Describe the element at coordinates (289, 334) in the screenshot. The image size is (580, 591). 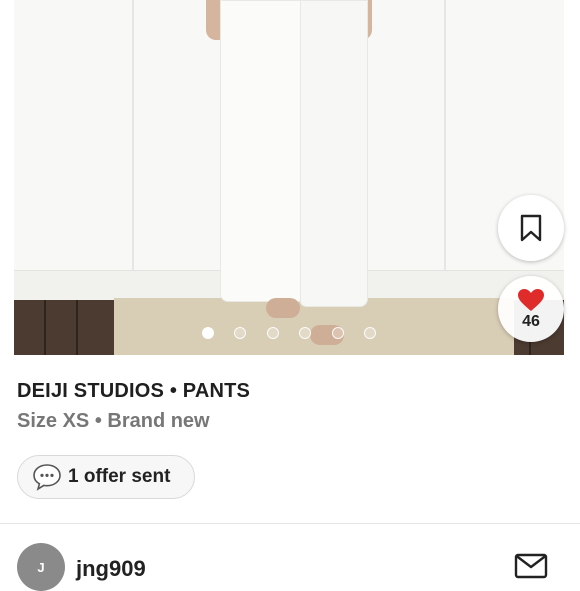
I see `carousel-indicator` at that location.